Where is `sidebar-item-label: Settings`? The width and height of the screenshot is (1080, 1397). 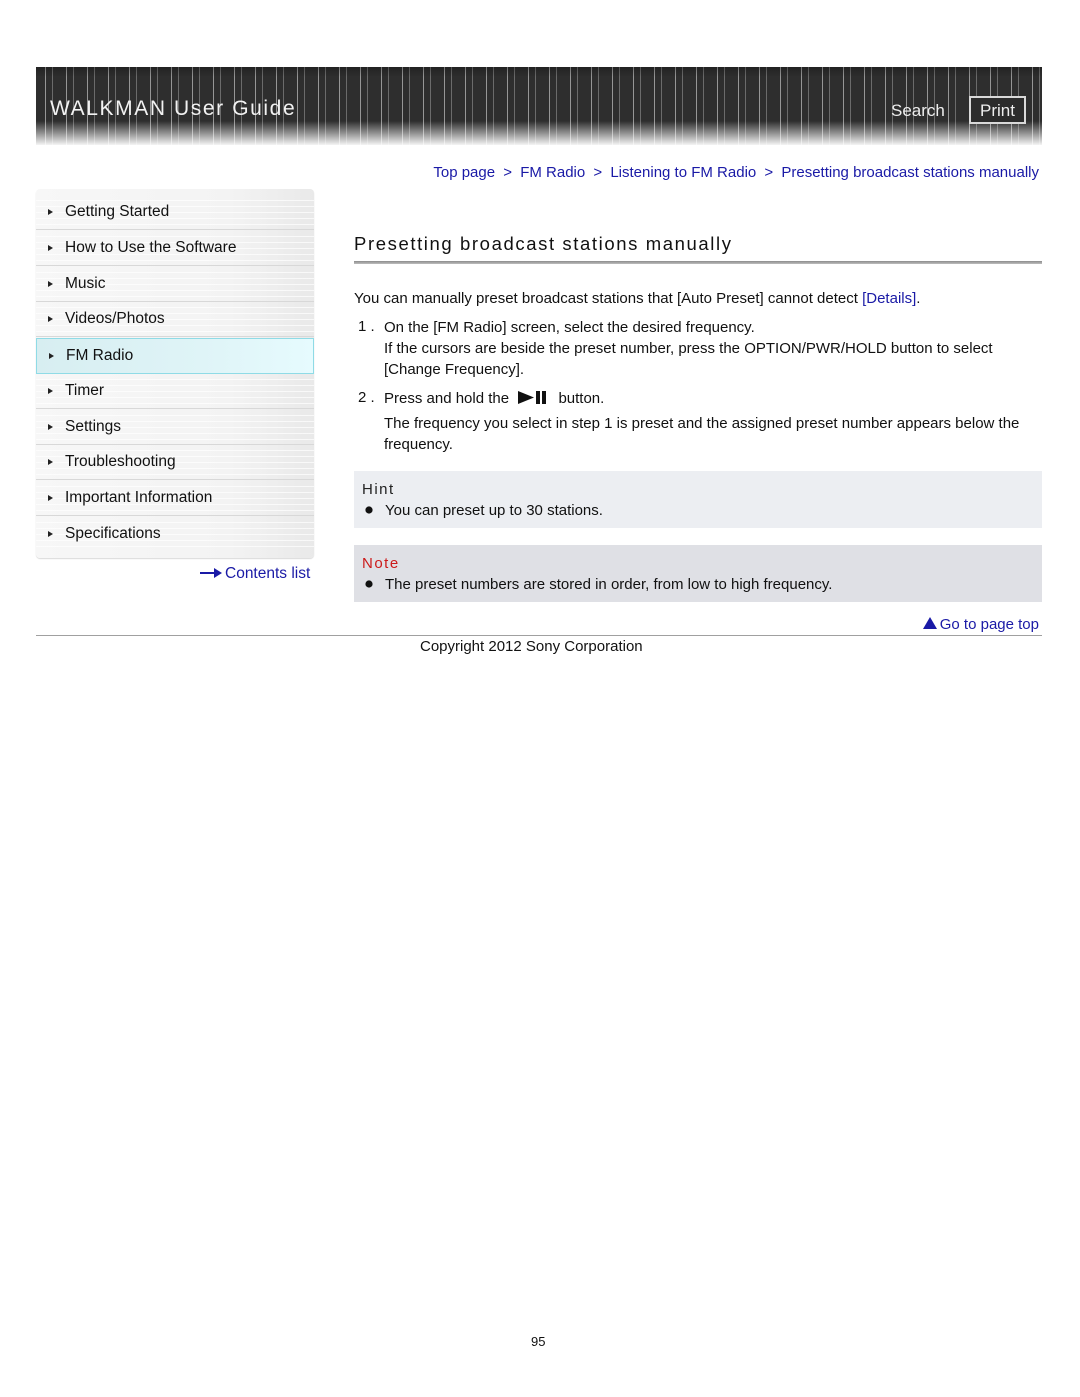 sidebar-item-label: Settings is located at coordinates (93, 426).